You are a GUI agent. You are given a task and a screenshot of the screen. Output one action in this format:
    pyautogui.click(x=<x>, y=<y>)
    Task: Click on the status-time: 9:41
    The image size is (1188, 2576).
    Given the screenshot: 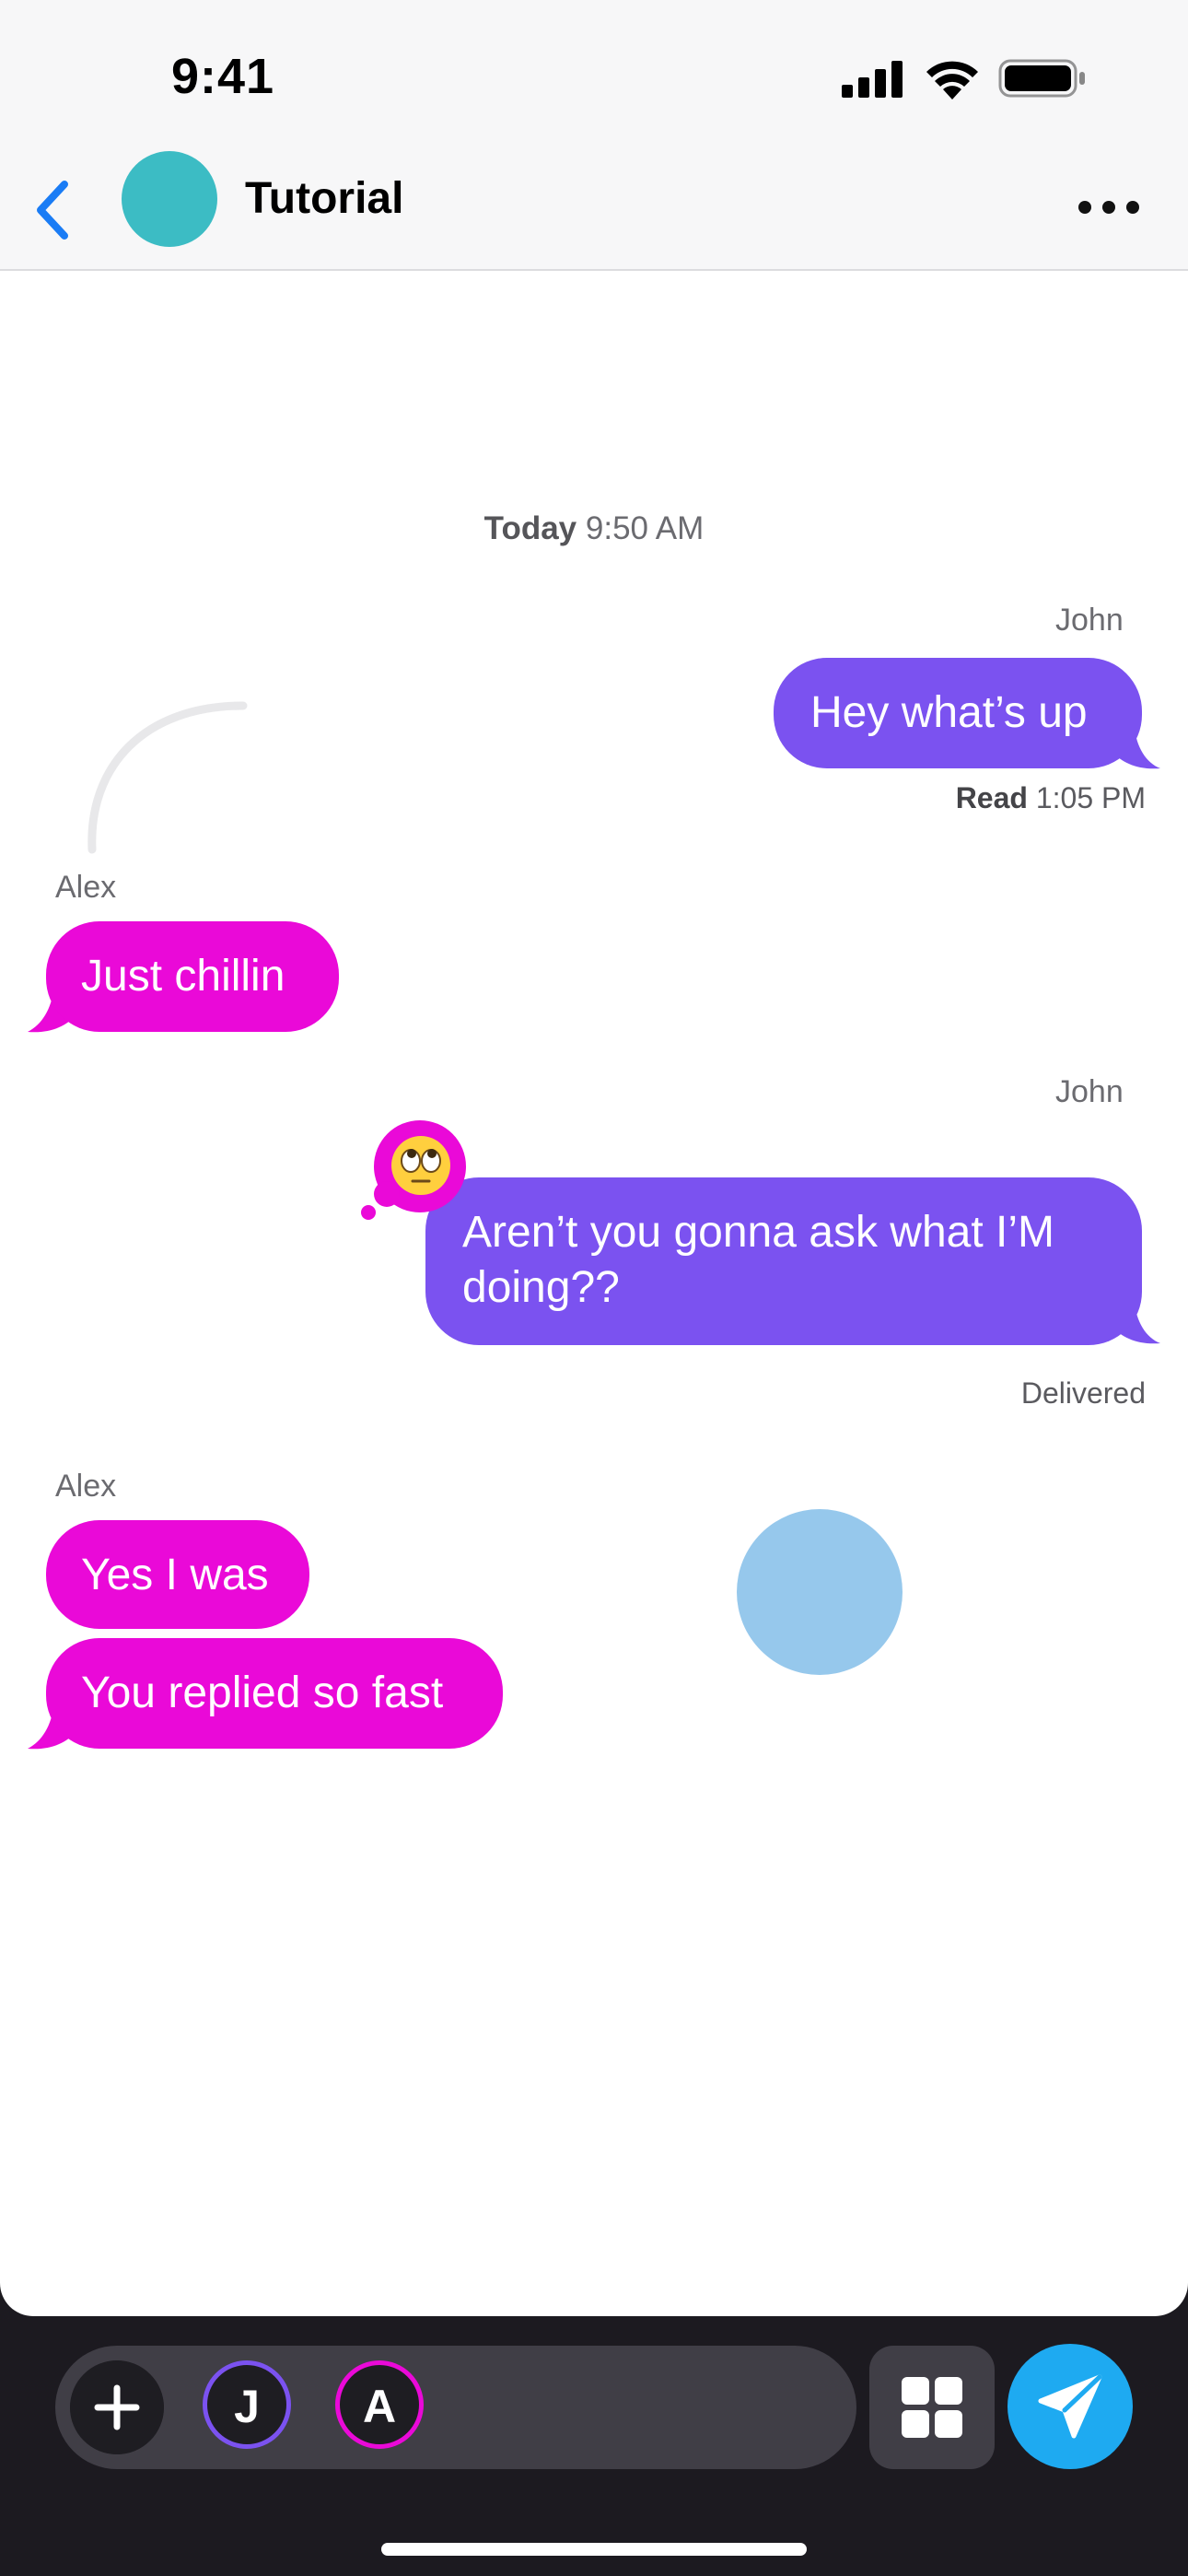 What is the action you would take?
    pyautogui.click(x=223, y=76)
    